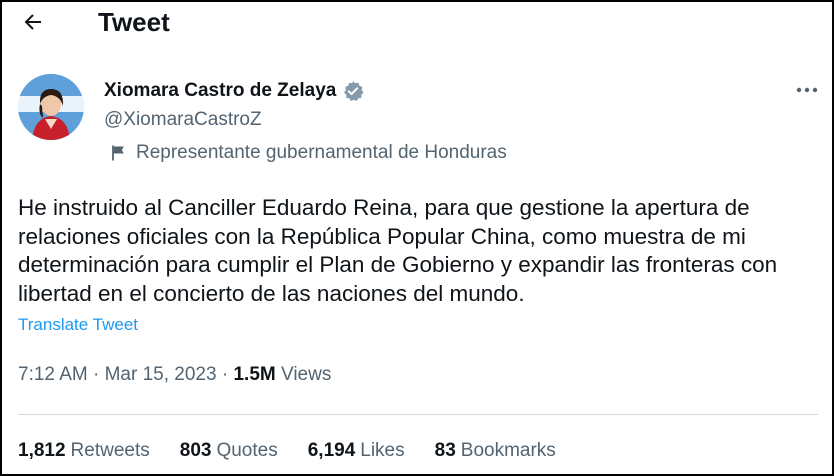 The height and width of the screenshot is (476, 834). I want to click on retweets-stat: 1,812 Retweets, so click(84, 451).